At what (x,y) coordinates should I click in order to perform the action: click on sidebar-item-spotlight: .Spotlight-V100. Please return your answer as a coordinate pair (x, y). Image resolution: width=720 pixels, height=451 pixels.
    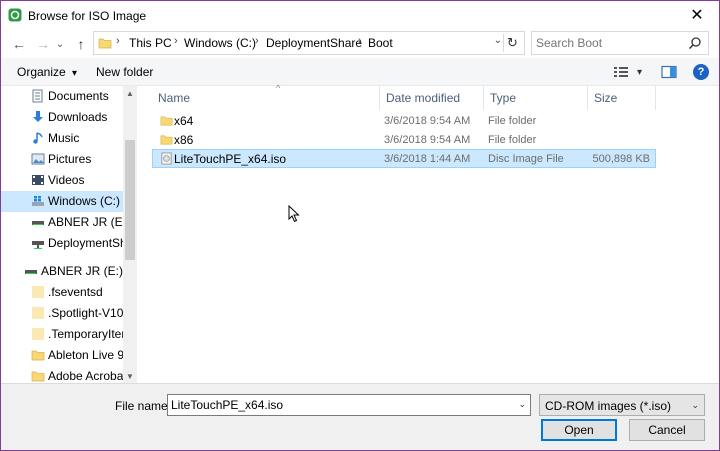
    Looking at the image, I should click on (62, 313).